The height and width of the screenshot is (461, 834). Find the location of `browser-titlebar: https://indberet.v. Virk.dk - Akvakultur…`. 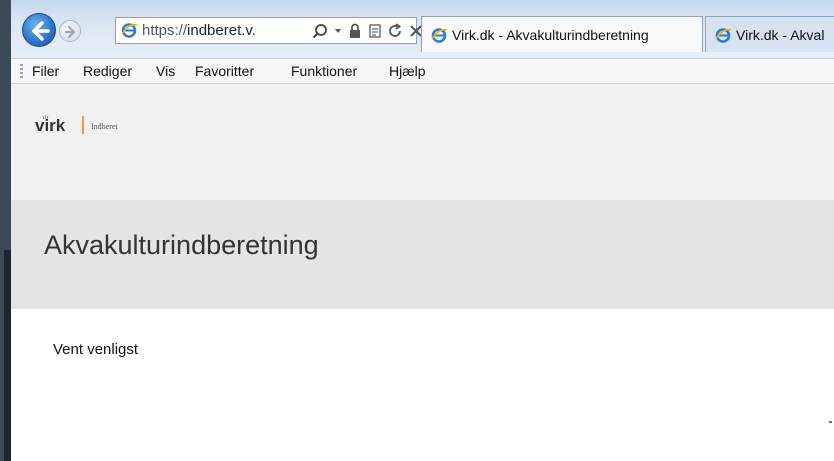

browser-titlebar: https://indberet.v. Virk.dk - Akvakultur… is located at coordinates (422, 29).